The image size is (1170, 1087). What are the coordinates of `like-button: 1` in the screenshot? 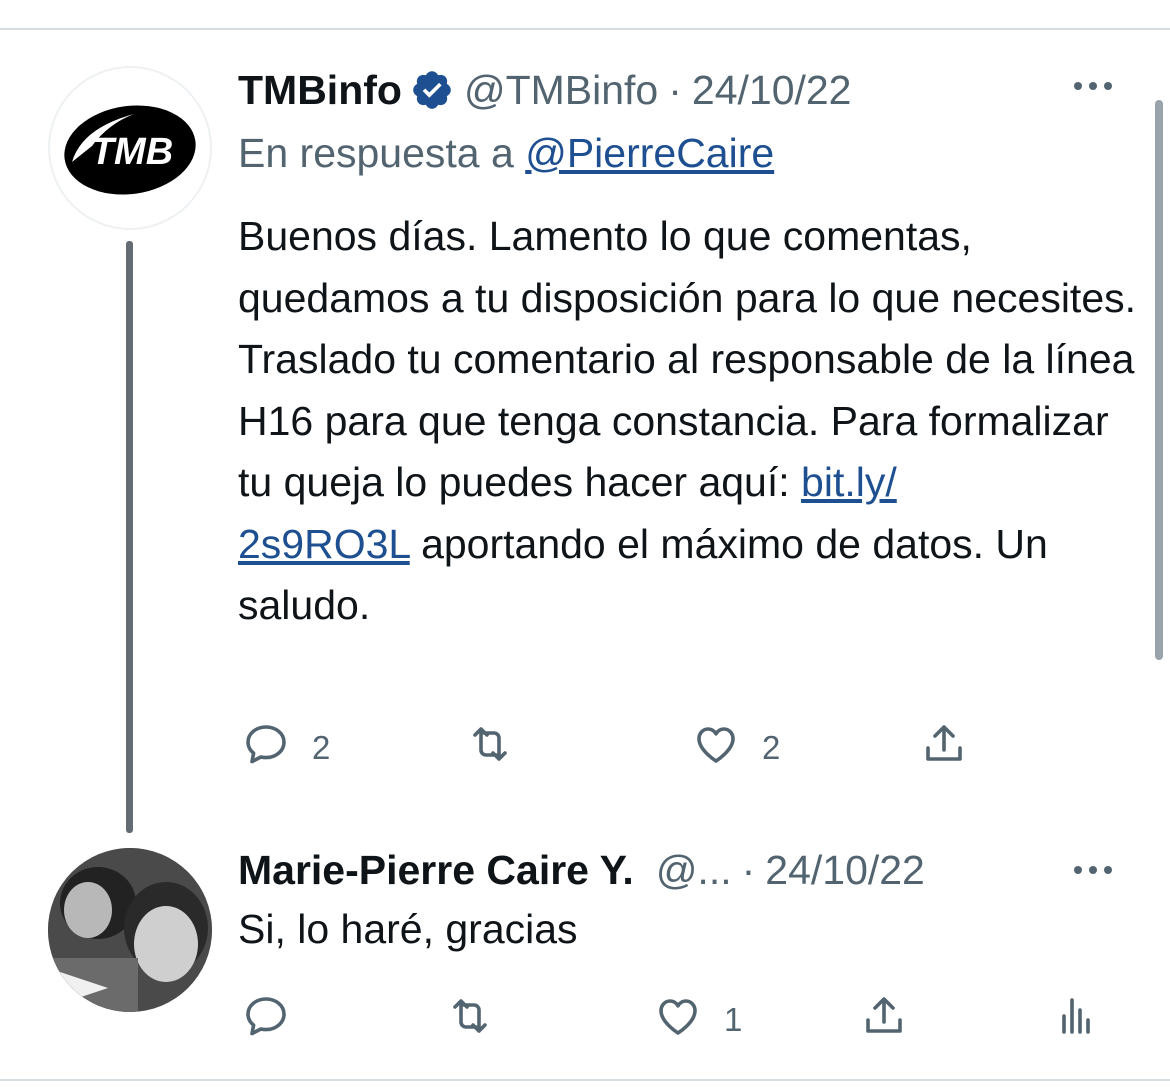 It's located at (698, 1020).